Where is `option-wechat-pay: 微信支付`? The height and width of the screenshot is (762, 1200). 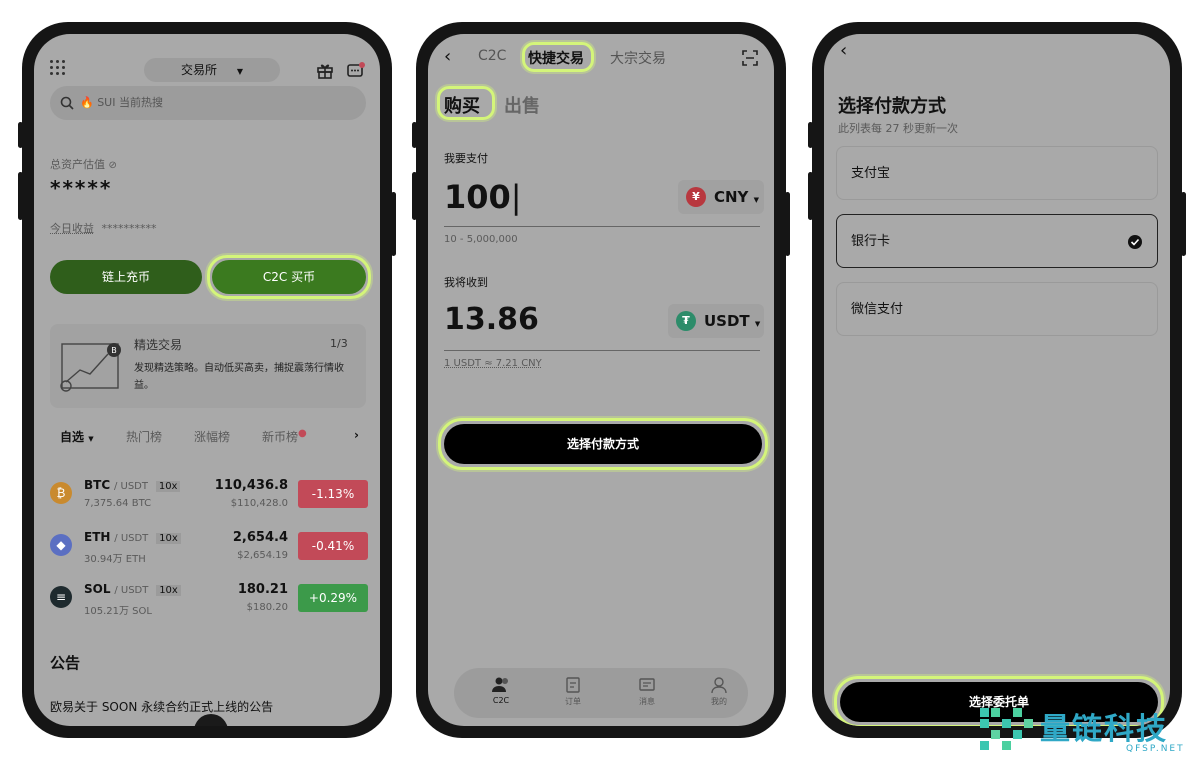
option-wechat-pay: 微信支付 is located at coordinates (997, 309).